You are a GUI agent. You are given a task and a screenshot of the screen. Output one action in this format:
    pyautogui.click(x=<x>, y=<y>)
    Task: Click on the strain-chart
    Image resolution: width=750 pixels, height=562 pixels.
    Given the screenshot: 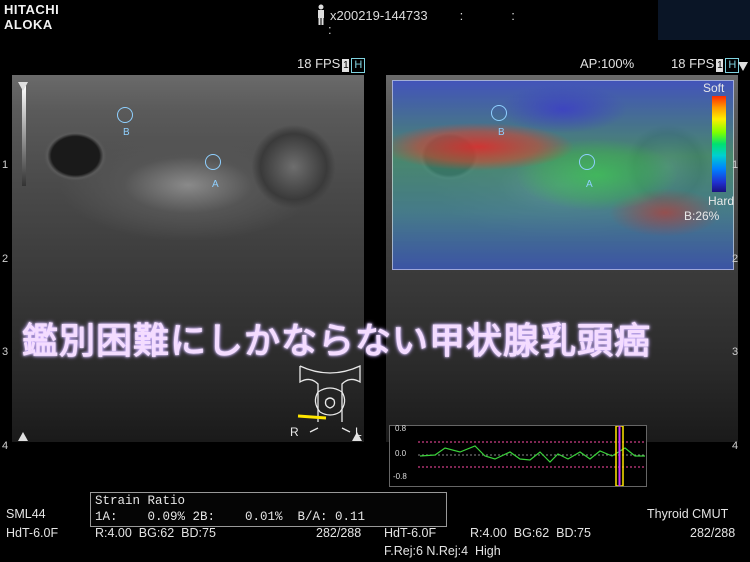 What is the action you would take?
    pyautogui.click(x=518, y=456)
    